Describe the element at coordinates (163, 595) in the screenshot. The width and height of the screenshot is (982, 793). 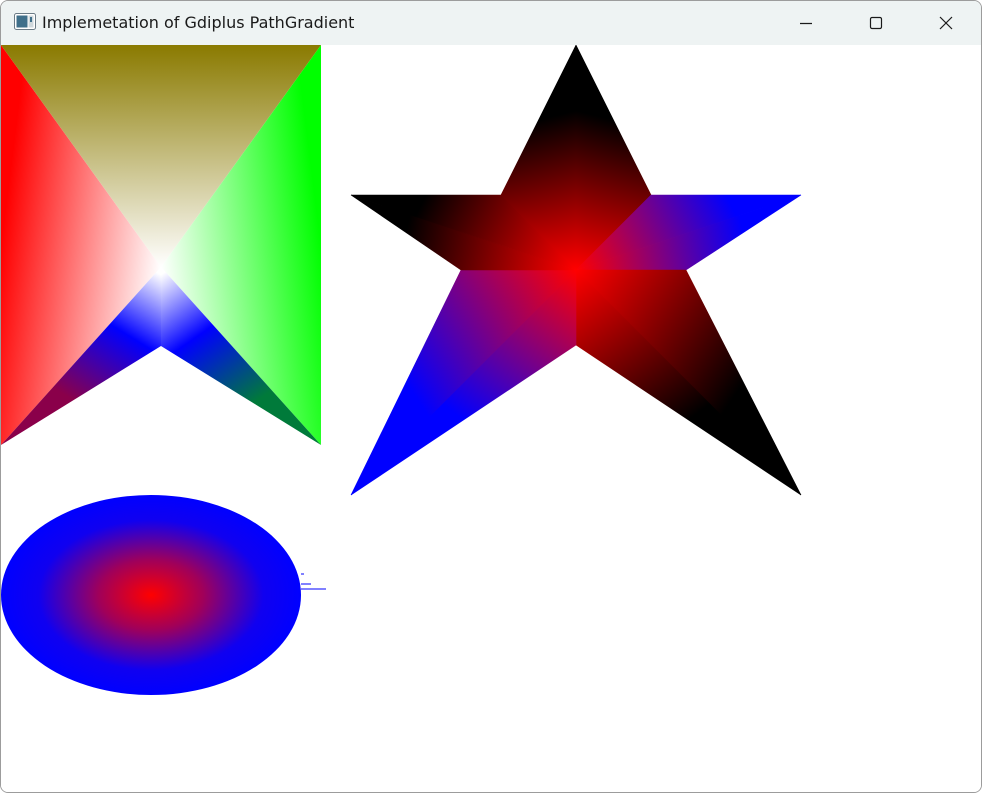
I see `ellipse-gradient-shape` at that location.